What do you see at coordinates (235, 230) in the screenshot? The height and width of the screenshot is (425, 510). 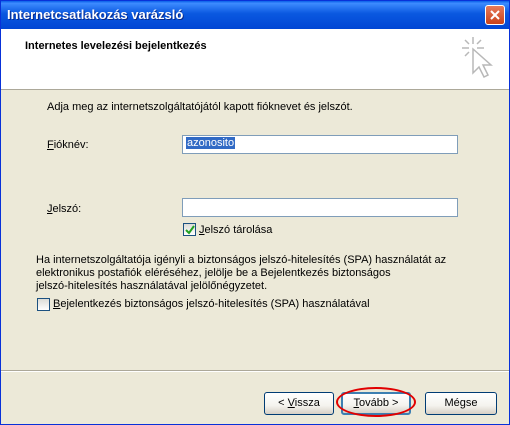 I see `remember-password-label: Jelszó tárolása` at bounding box center [235, 230].